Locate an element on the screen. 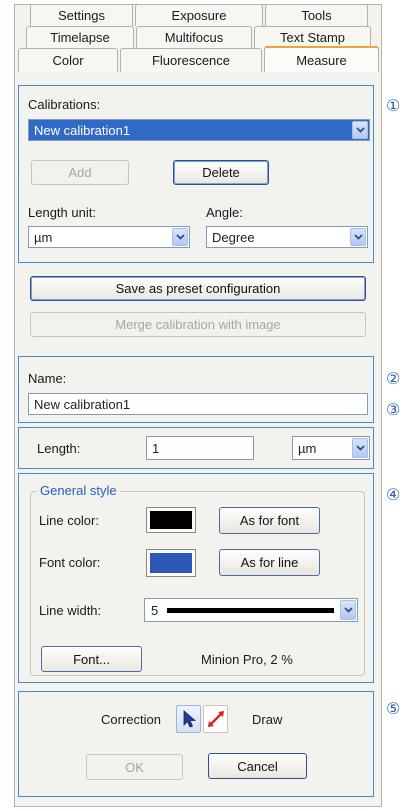 Image resolution: width=413 pixels, height=811 pixels. section-marker-2: ② is located at coordinates (393, 378).